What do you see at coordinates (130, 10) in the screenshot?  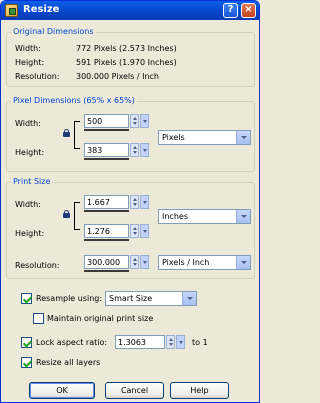 I see `title-bar: Resize ? ×` at bounding box center [130, 10].